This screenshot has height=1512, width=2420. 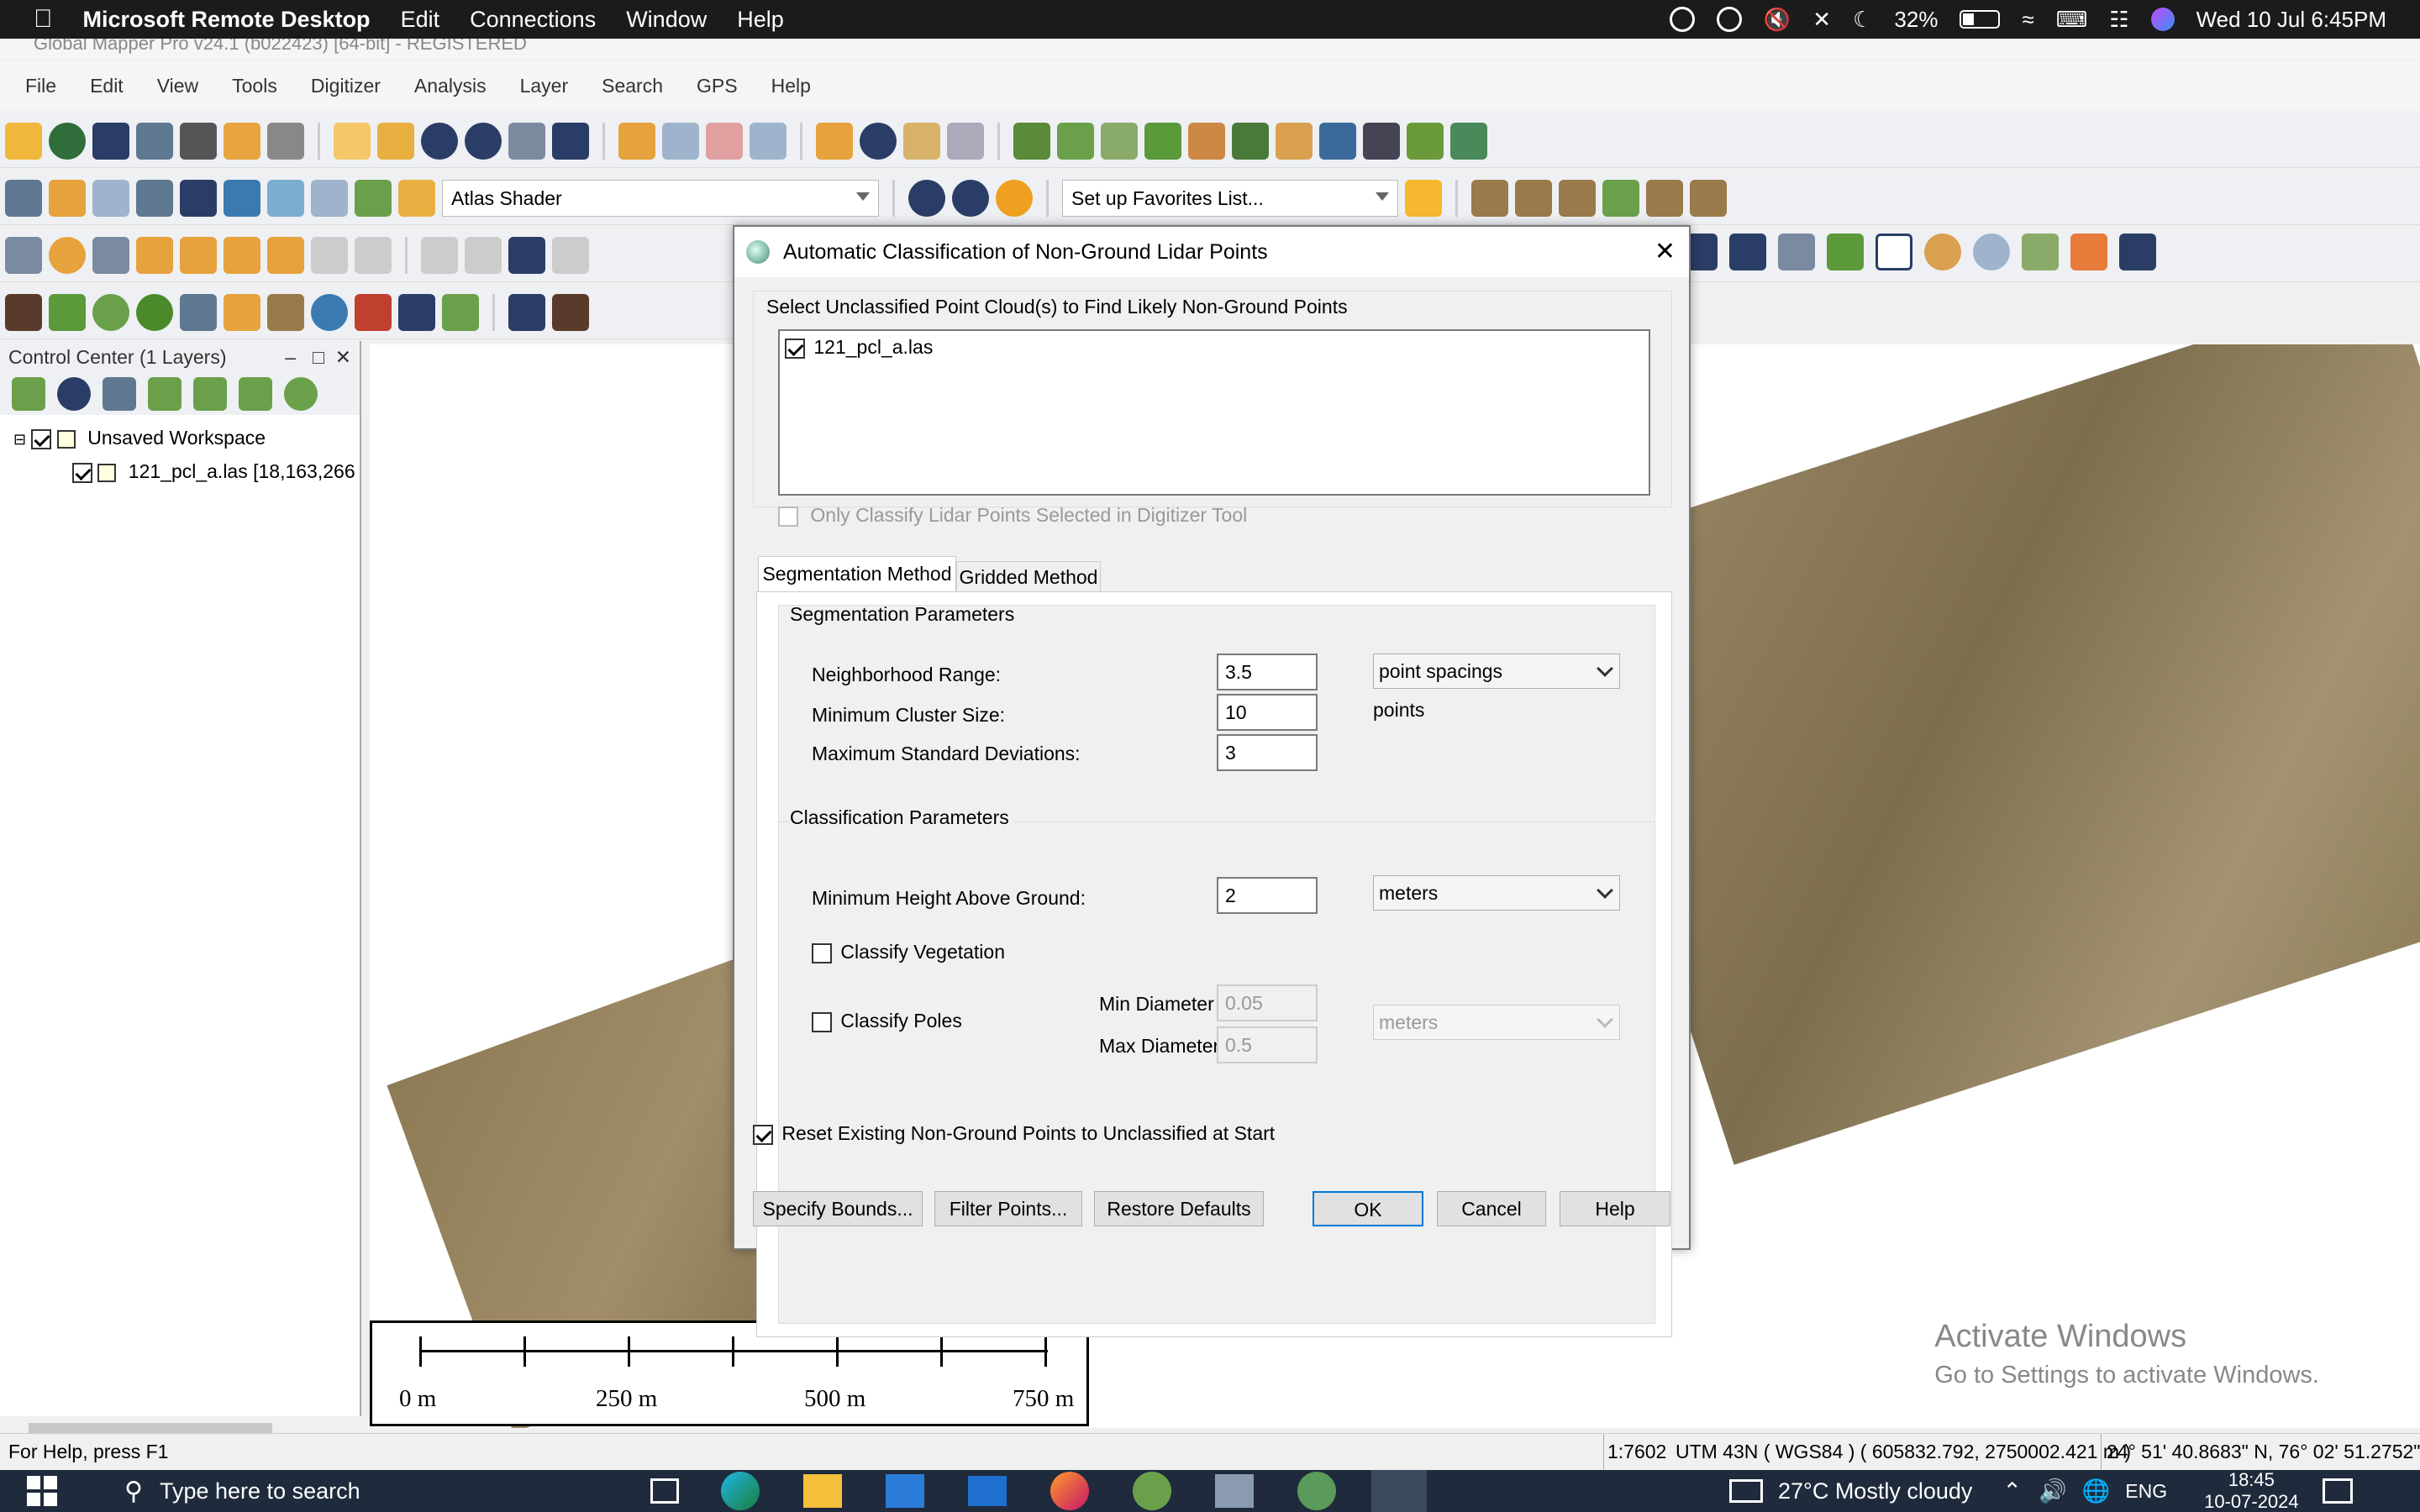 I want to click on min-height-input: 2, so click(x=1267, y=895).